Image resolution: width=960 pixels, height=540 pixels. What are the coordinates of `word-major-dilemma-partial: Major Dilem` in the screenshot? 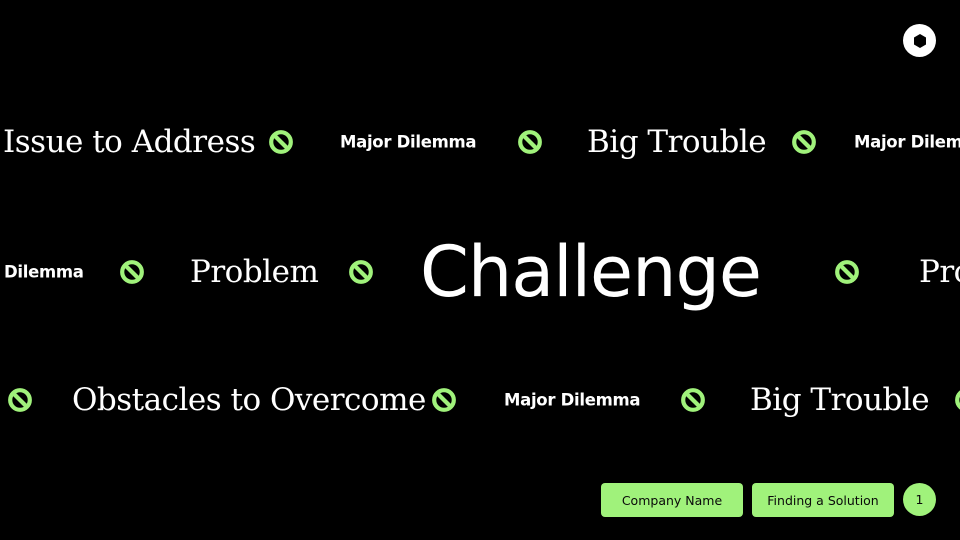 It's located at (907, 142).